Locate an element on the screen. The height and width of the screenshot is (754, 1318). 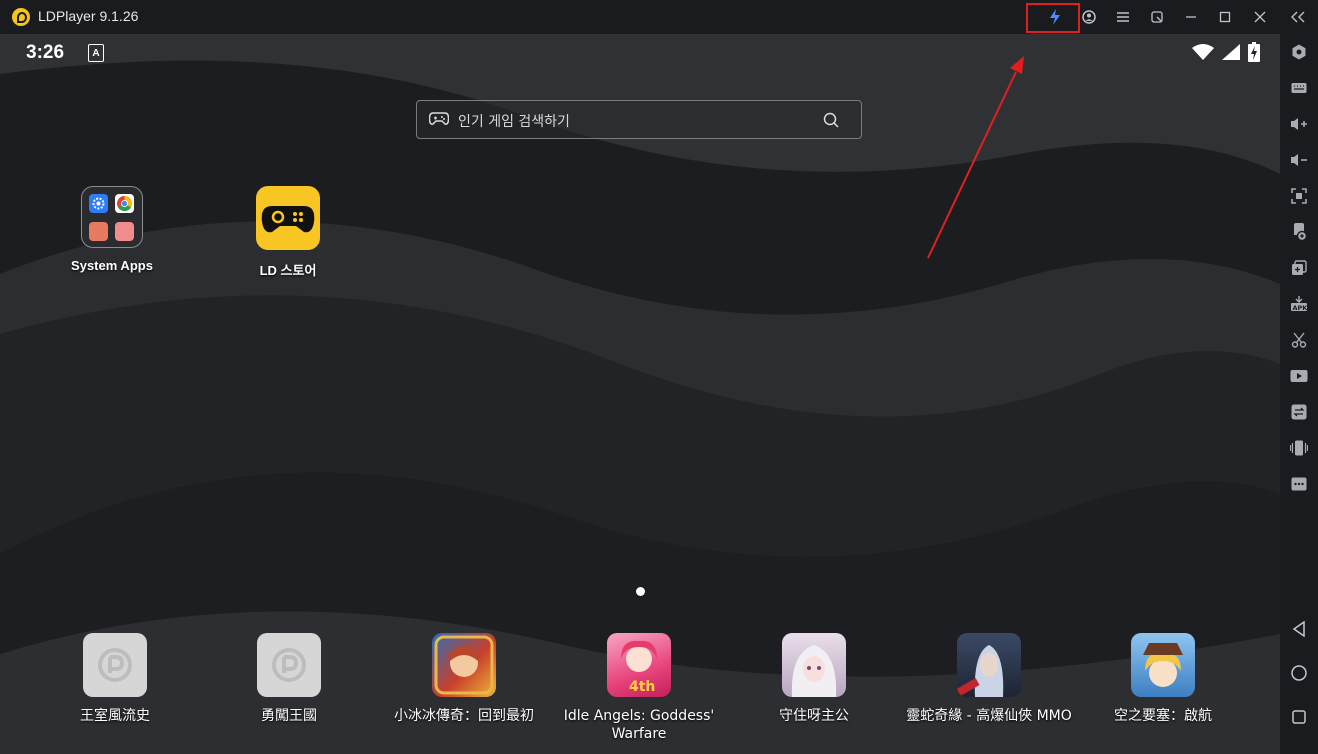
app-title: LDPlayer 9.1.26 is located at coordinates (88, 16).